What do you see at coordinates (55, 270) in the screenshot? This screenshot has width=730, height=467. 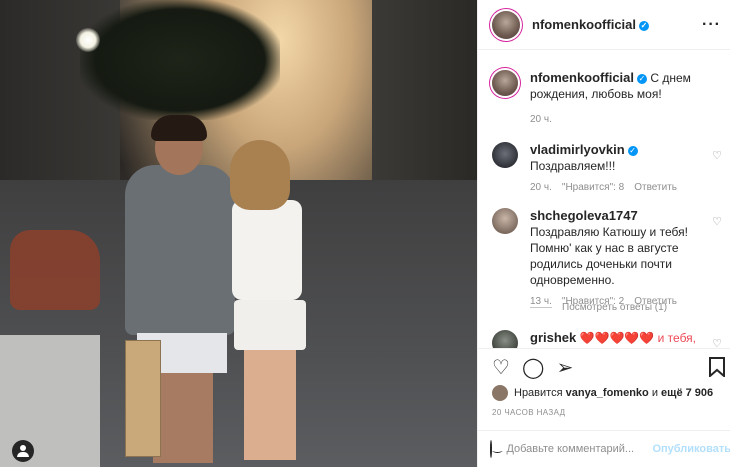 I see `photo-scooter` at bounding box center [55, 270].